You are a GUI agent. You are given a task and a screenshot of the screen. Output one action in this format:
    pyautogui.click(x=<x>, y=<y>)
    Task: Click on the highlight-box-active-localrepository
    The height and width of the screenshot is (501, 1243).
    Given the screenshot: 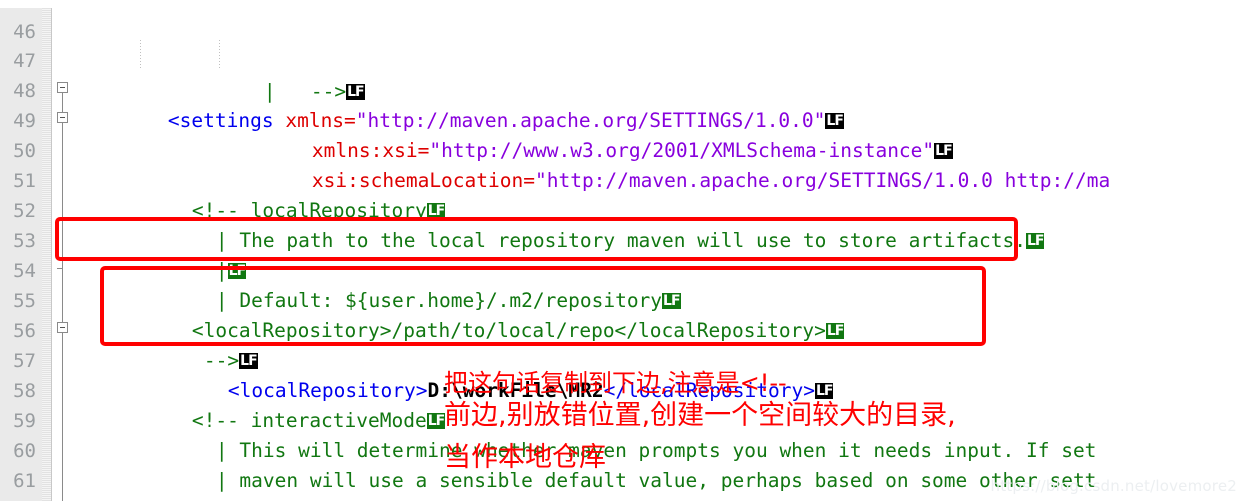 What is the action you would take?
    pyautogui.click(x=543, y=306)
    